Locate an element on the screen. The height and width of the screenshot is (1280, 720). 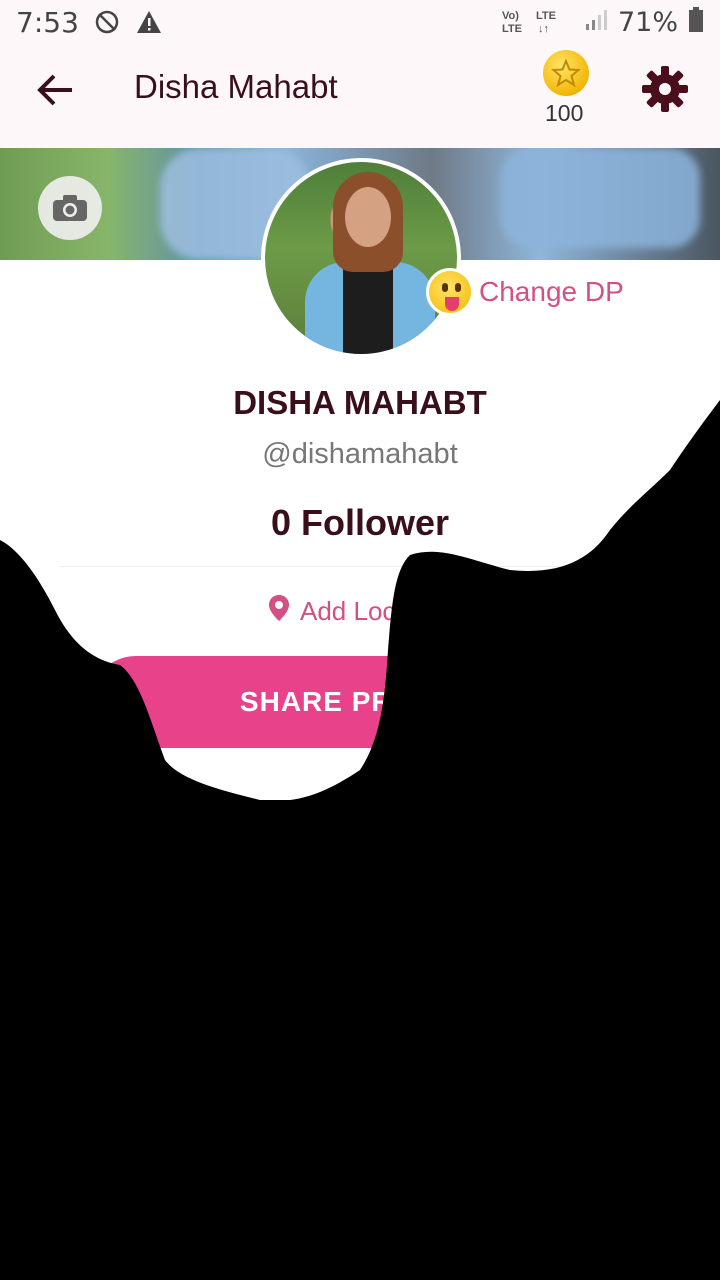
coin-count: 100 is located at coordinates (564, 113).